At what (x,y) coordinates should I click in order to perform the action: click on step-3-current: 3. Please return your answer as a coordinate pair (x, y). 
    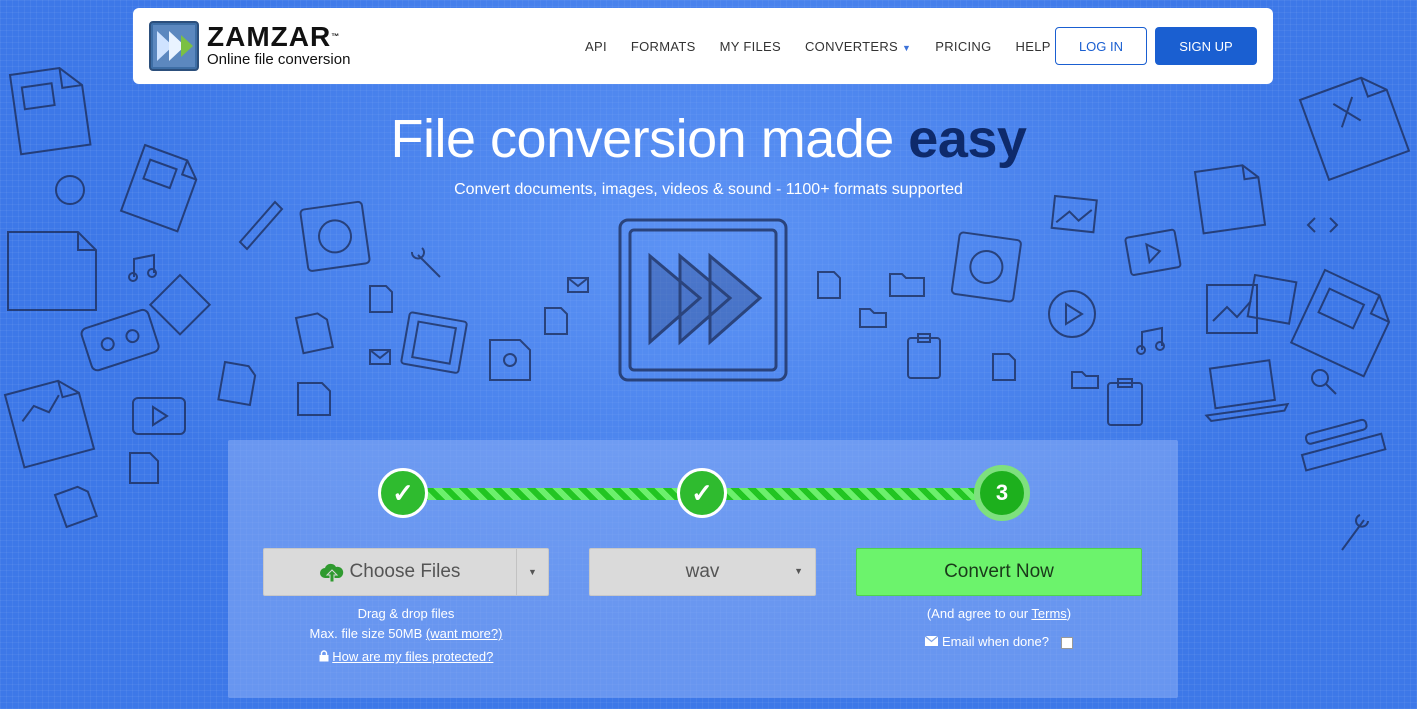
    Looking at the image, I should click on (1002, 493).